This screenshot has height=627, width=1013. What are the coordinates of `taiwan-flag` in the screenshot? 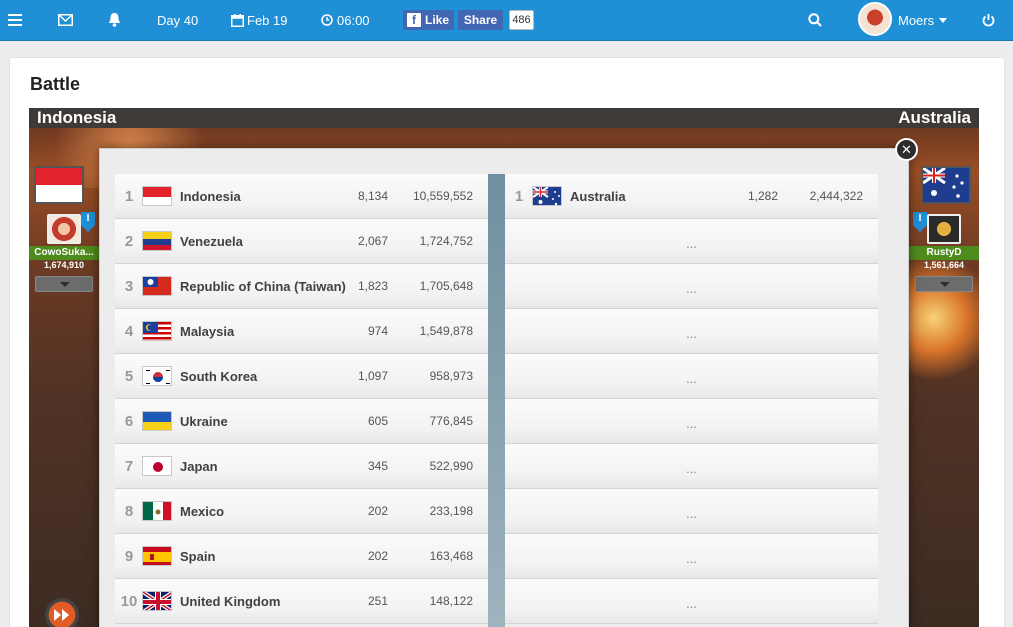 It's located at (157, 286).